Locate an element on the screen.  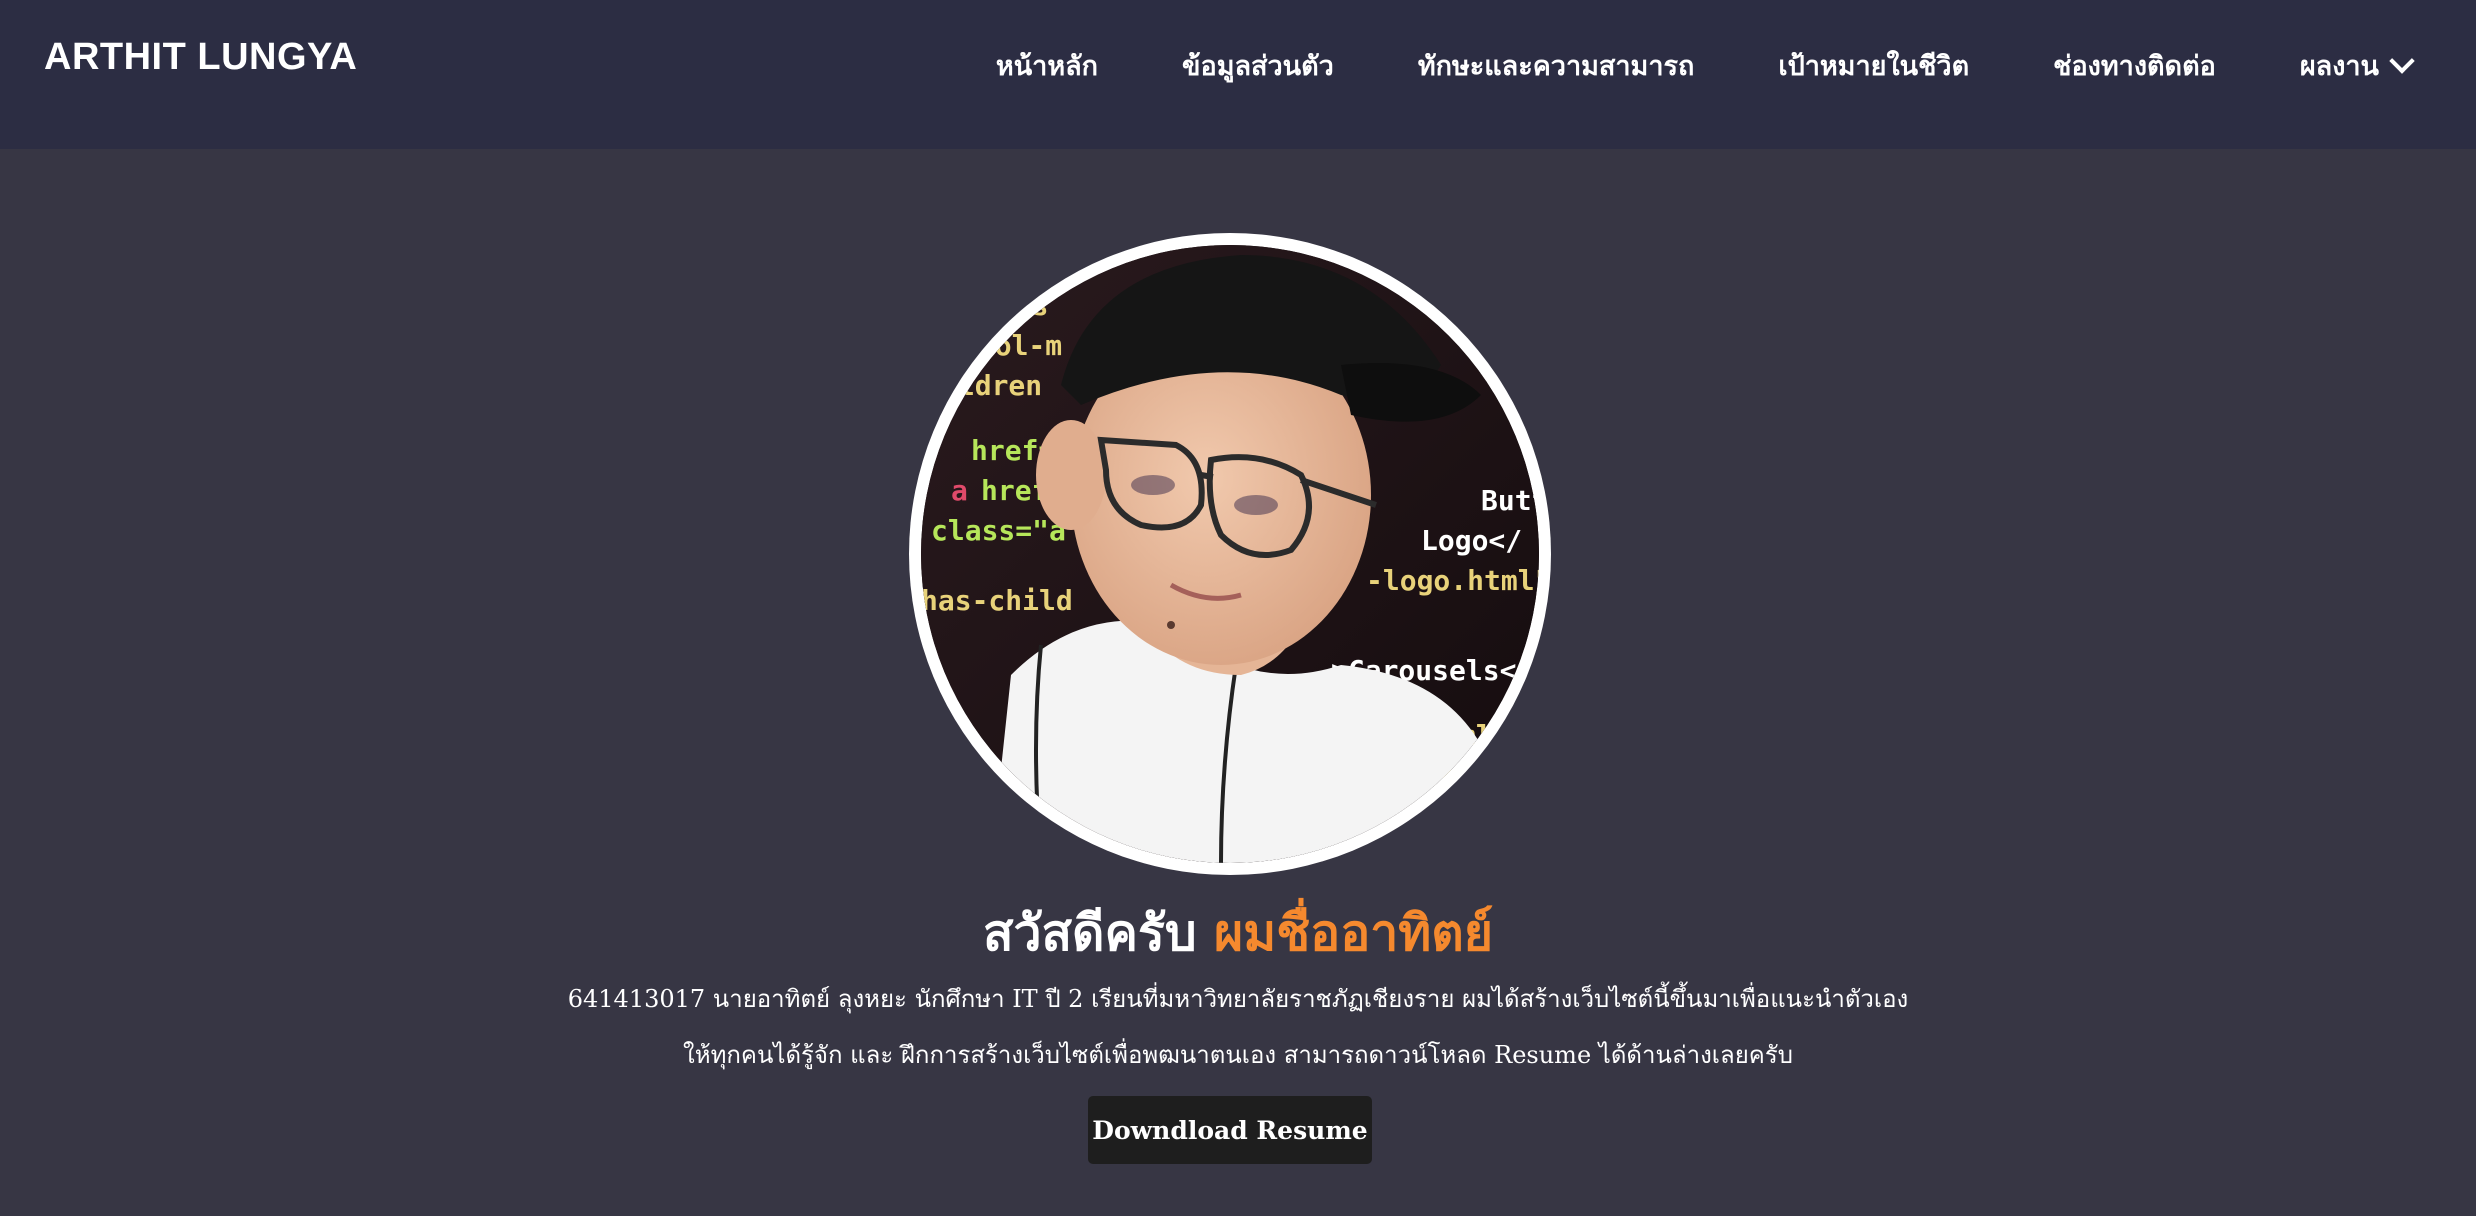
nav-link-profile: ข้อมูลส่วนตัว is located at coordinates (1258, 65).